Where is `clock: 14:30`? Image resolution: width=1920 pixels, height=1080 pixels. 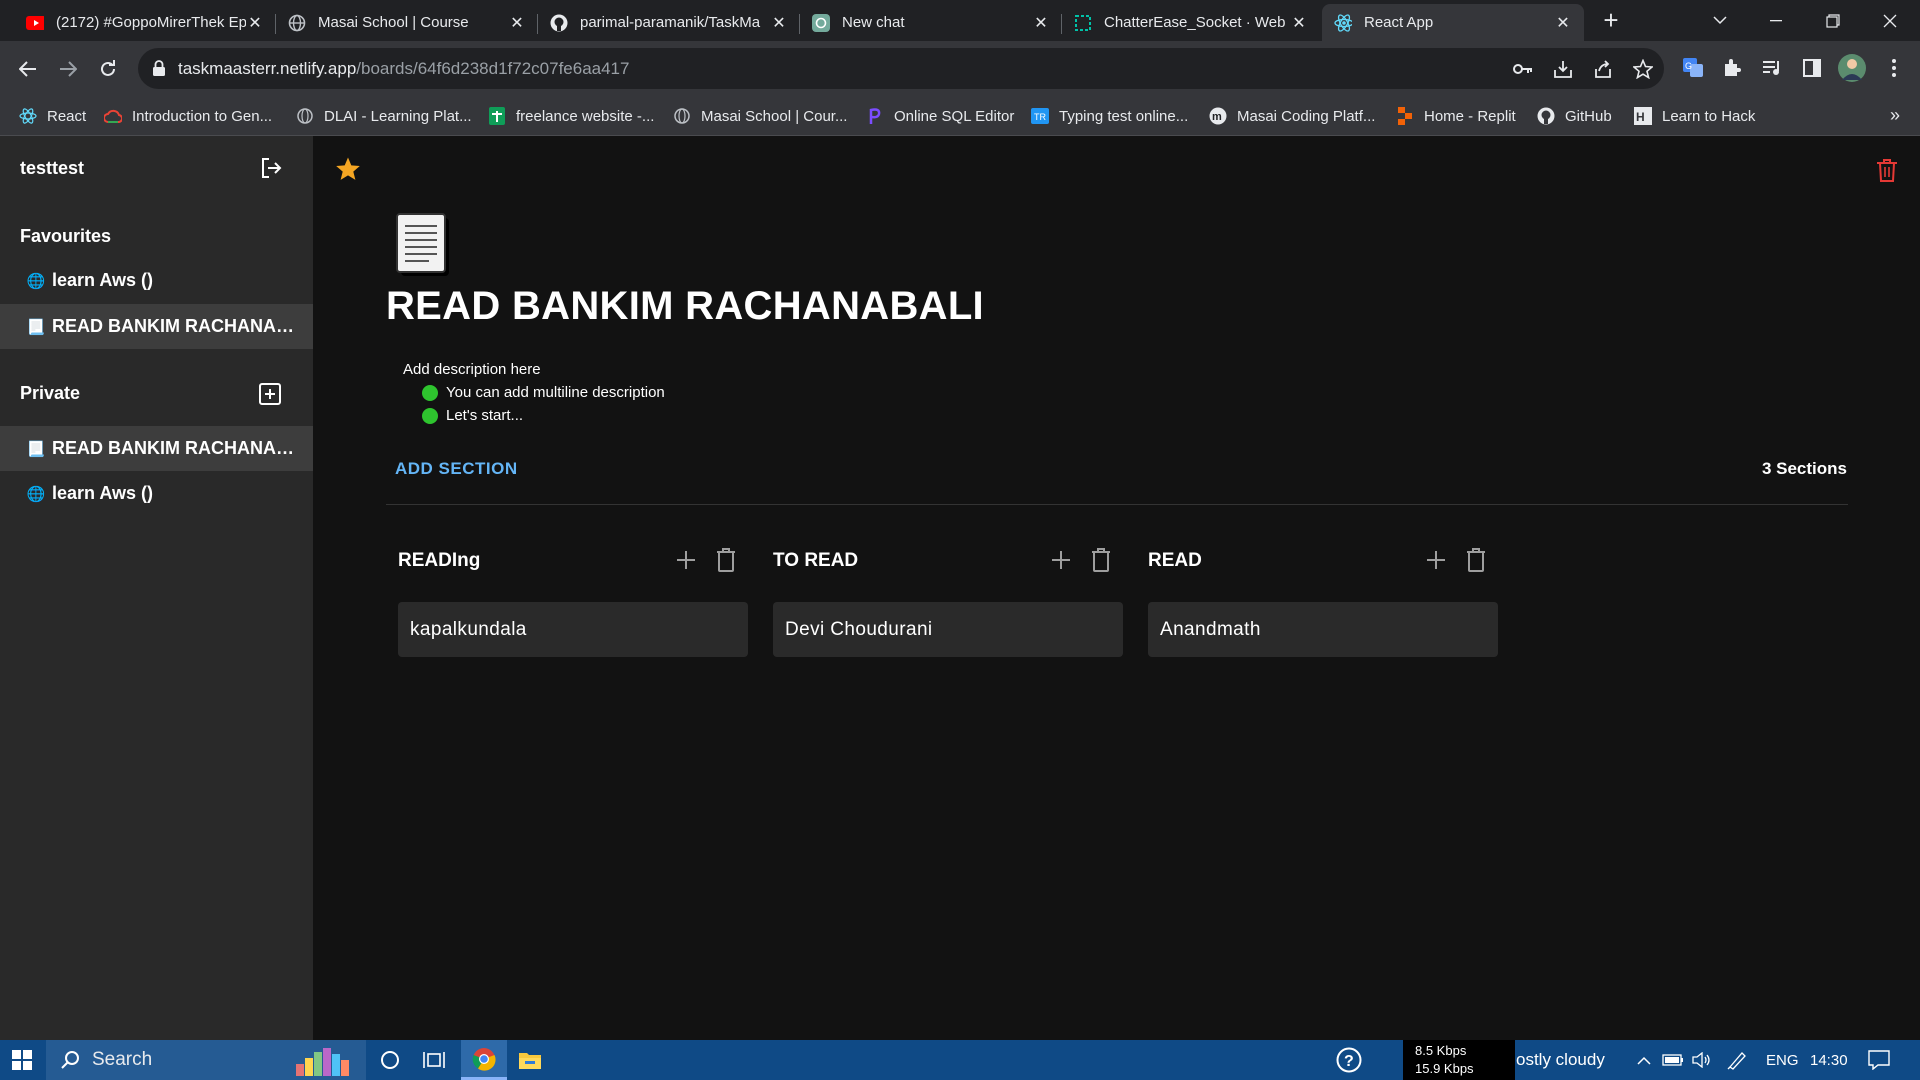
clock: 14:30 is located at coordinates (1829, 1060).